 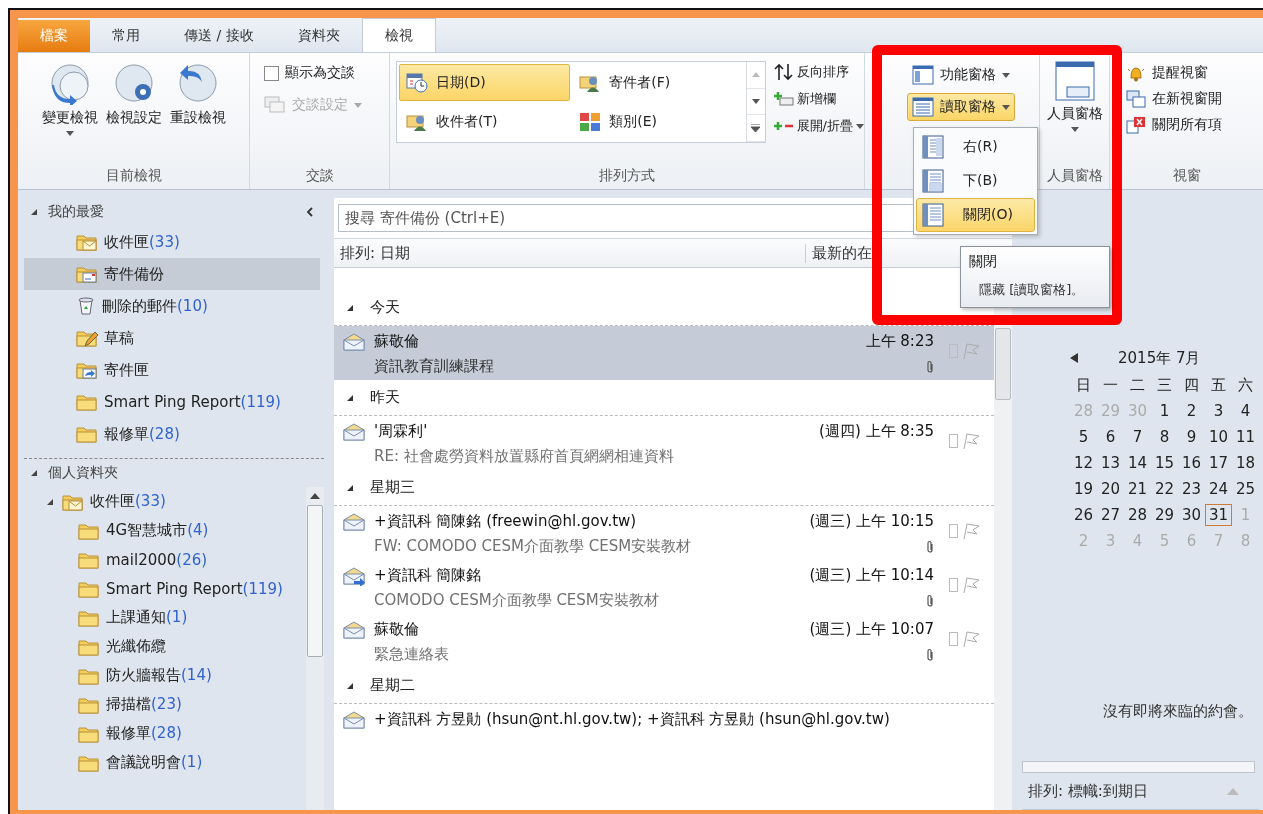 What do you see at coordinates (1191, 411) in the screenshot?
I see `calendar-day: 2` at bounding box center [1191, 411].